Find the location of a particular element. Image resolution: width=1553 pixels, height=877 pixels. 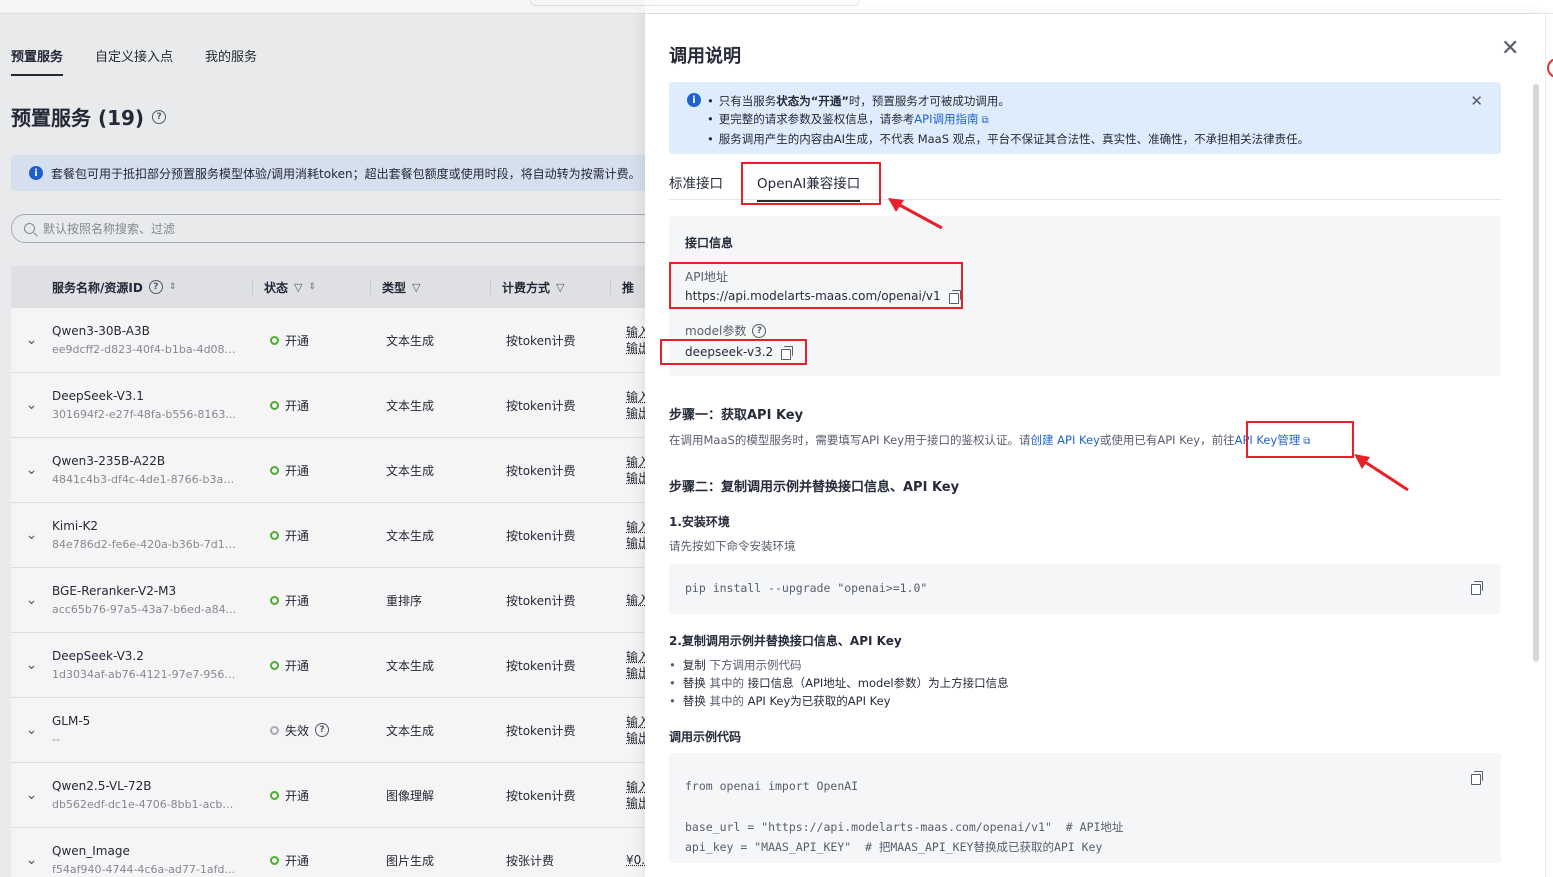

install-env-text: 请先按如下命令安装环境 is located at coordinates (732, 546).